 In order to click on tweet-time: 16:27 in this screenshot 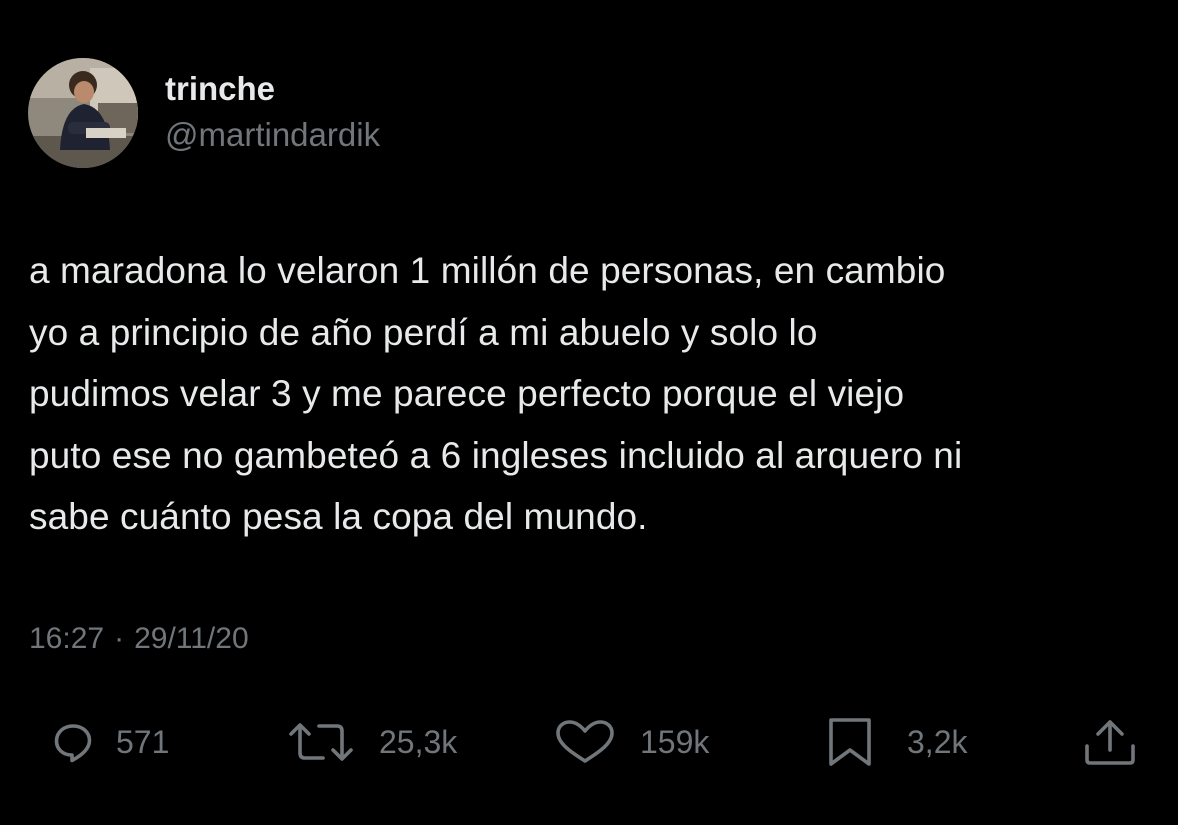, I will do `click(67, 638)`.